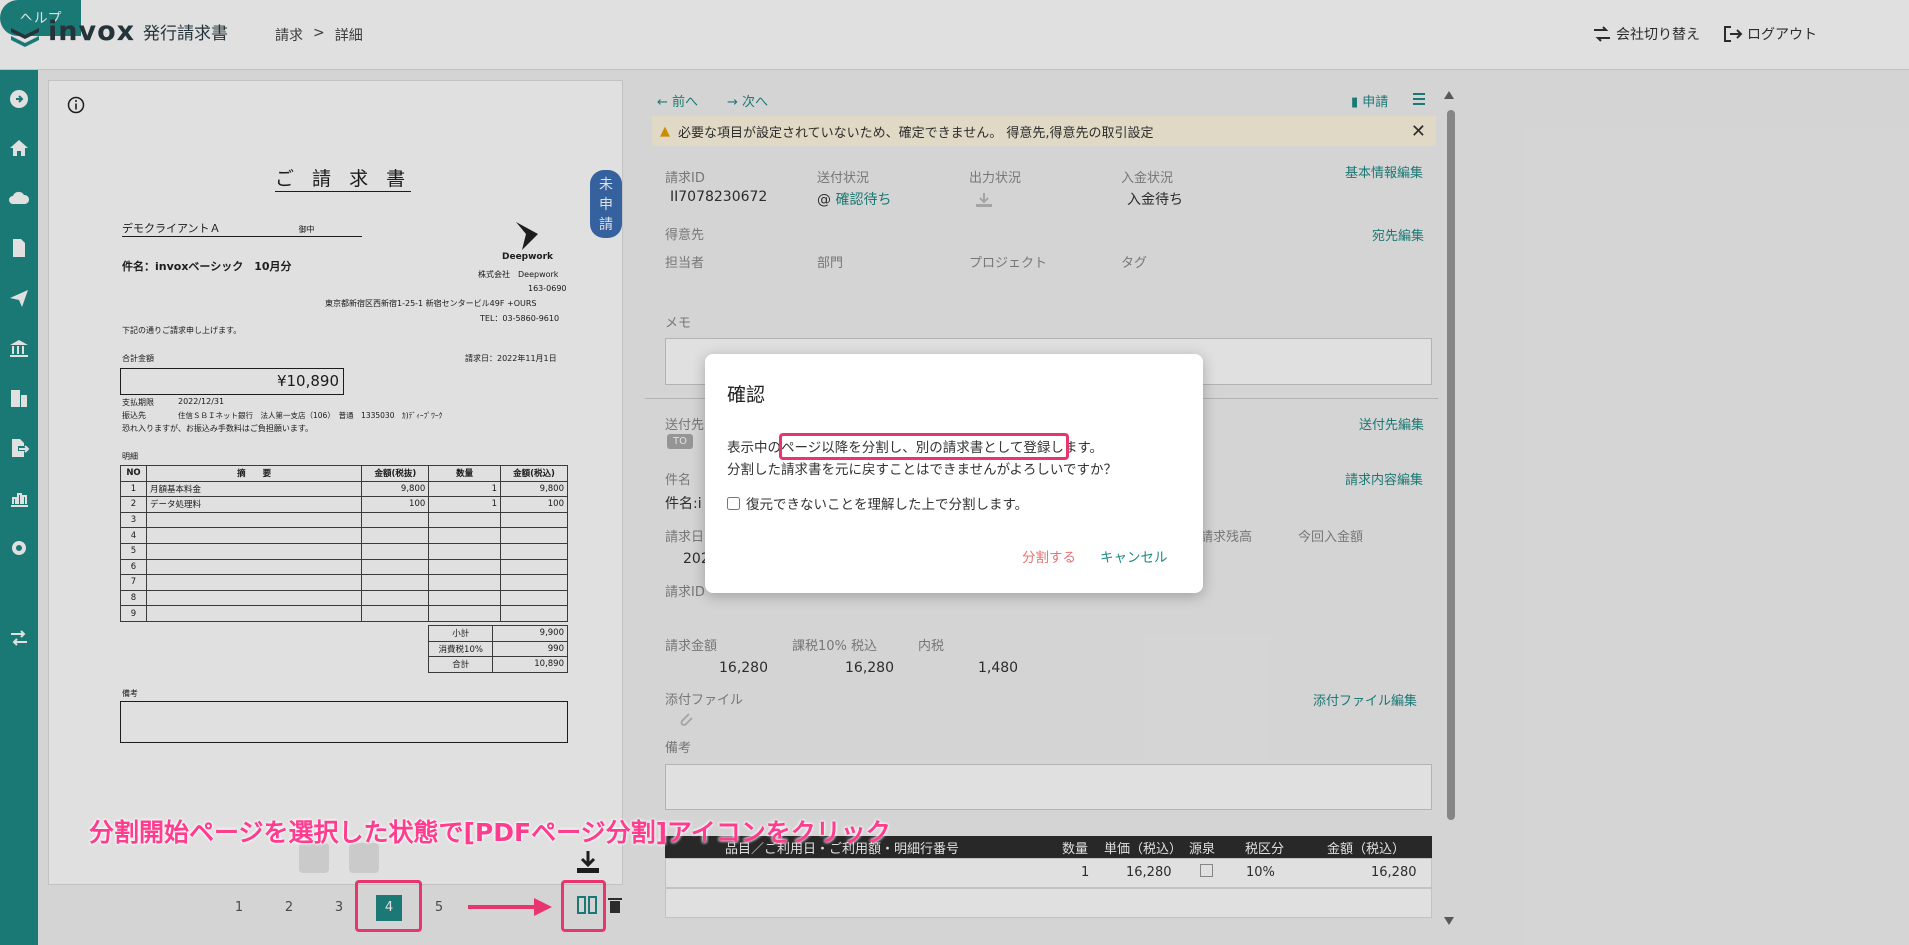 Image resolution: width=1909 pixels, height=945 pixels. What do you see at coordinates (733, 503) in the screenshot?
I see `confirm-checkbox` at bounding box center [733, 503].